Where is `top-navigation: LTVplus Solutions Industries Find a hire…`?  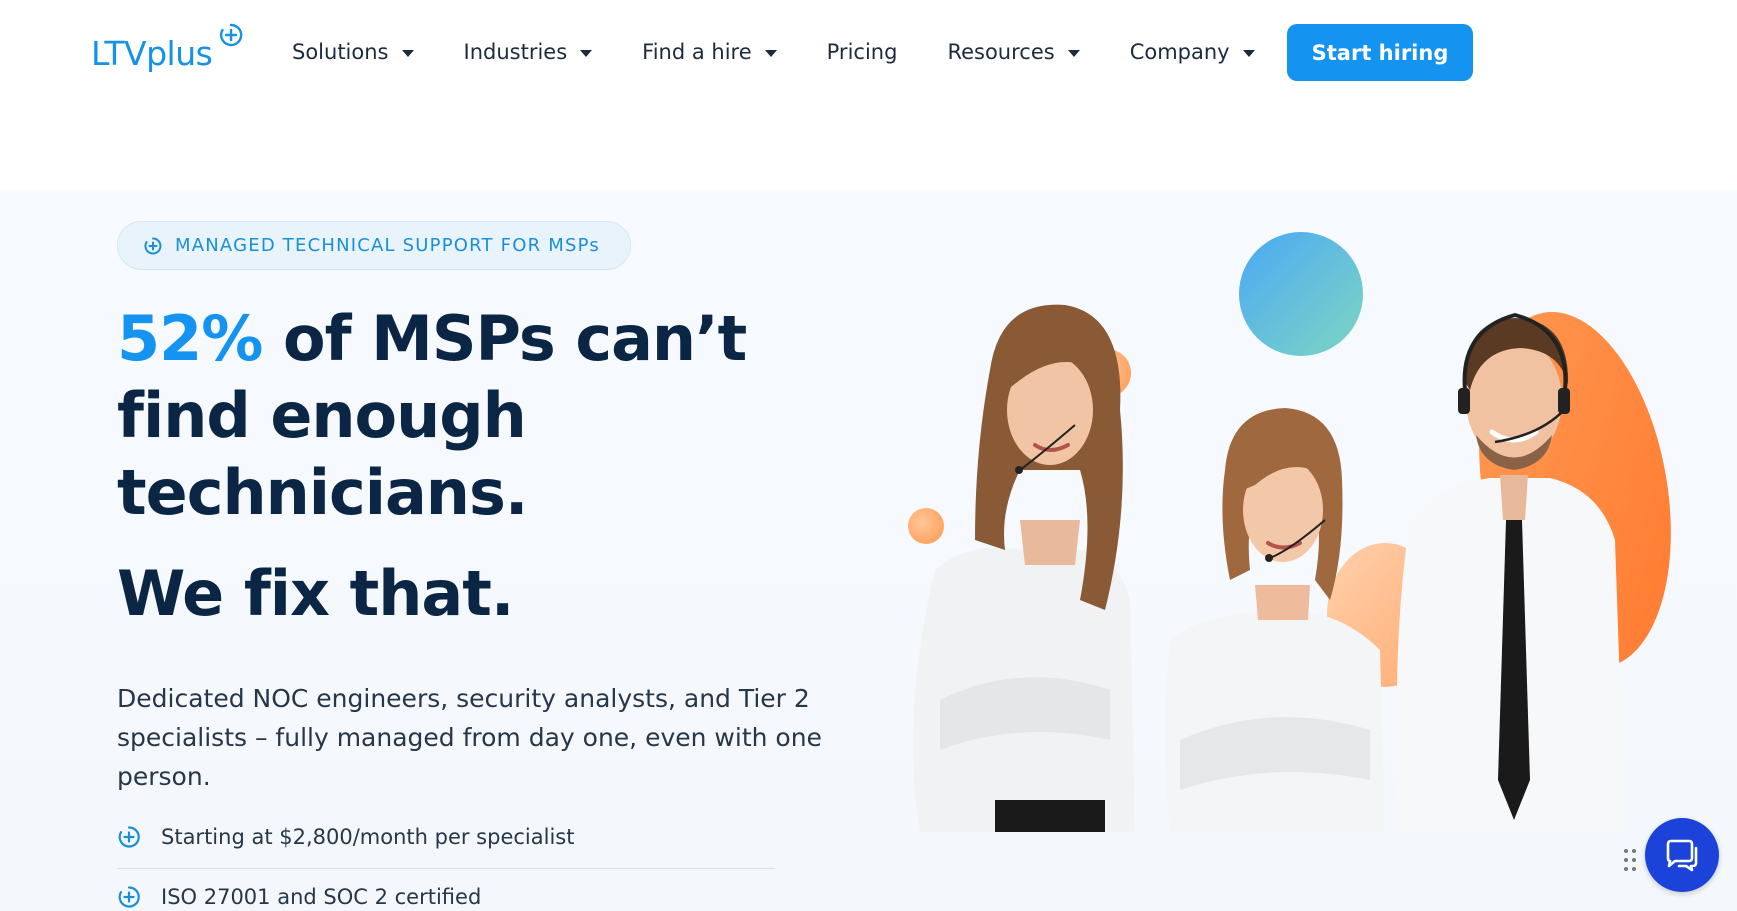 top-navigation: LTVplus Solutions Industries Find a hire… is located at coordinates (868, 53).